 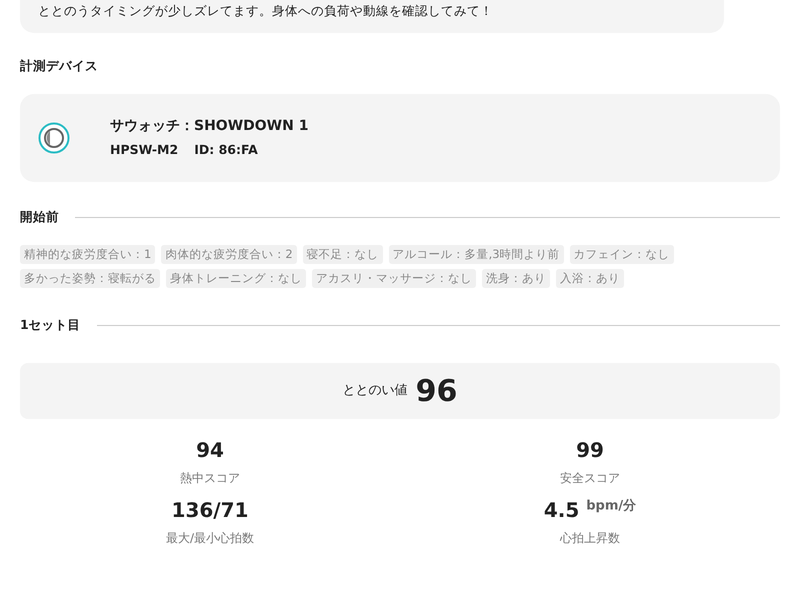 I want to click on stat-label: 心拍上昇数, so click(x=590, y=538).